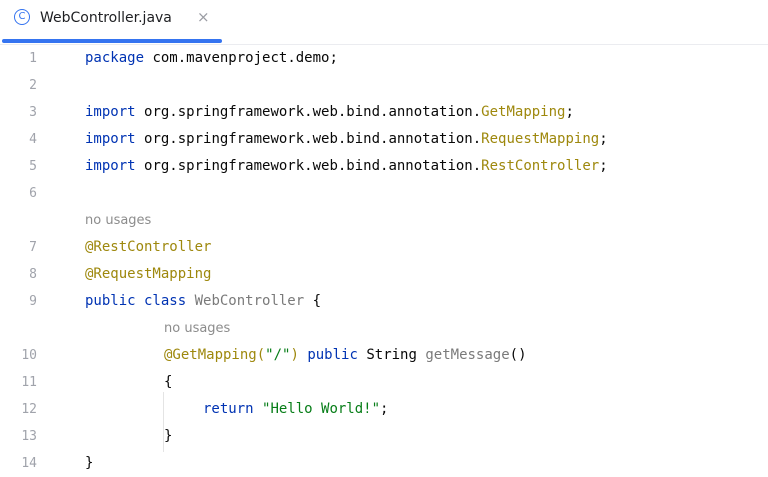 This screenshot has width=768, height=477. What do you see at coordinates (163, 422) in the screenshot?
I see `indent-guide` at bounding box center [163, 422].